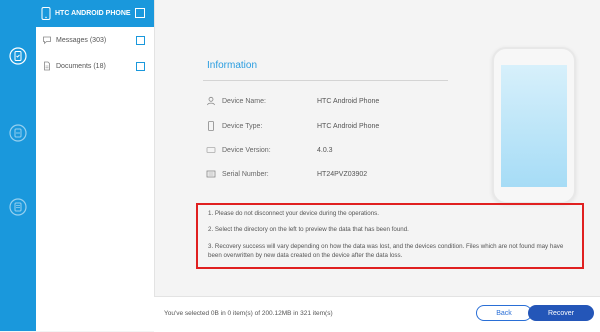 The height and width of the screenshot is (332, 600). Describe the element at coordinates (140, 13) in the screenshot. I see `device-select-checkbox` at that location.